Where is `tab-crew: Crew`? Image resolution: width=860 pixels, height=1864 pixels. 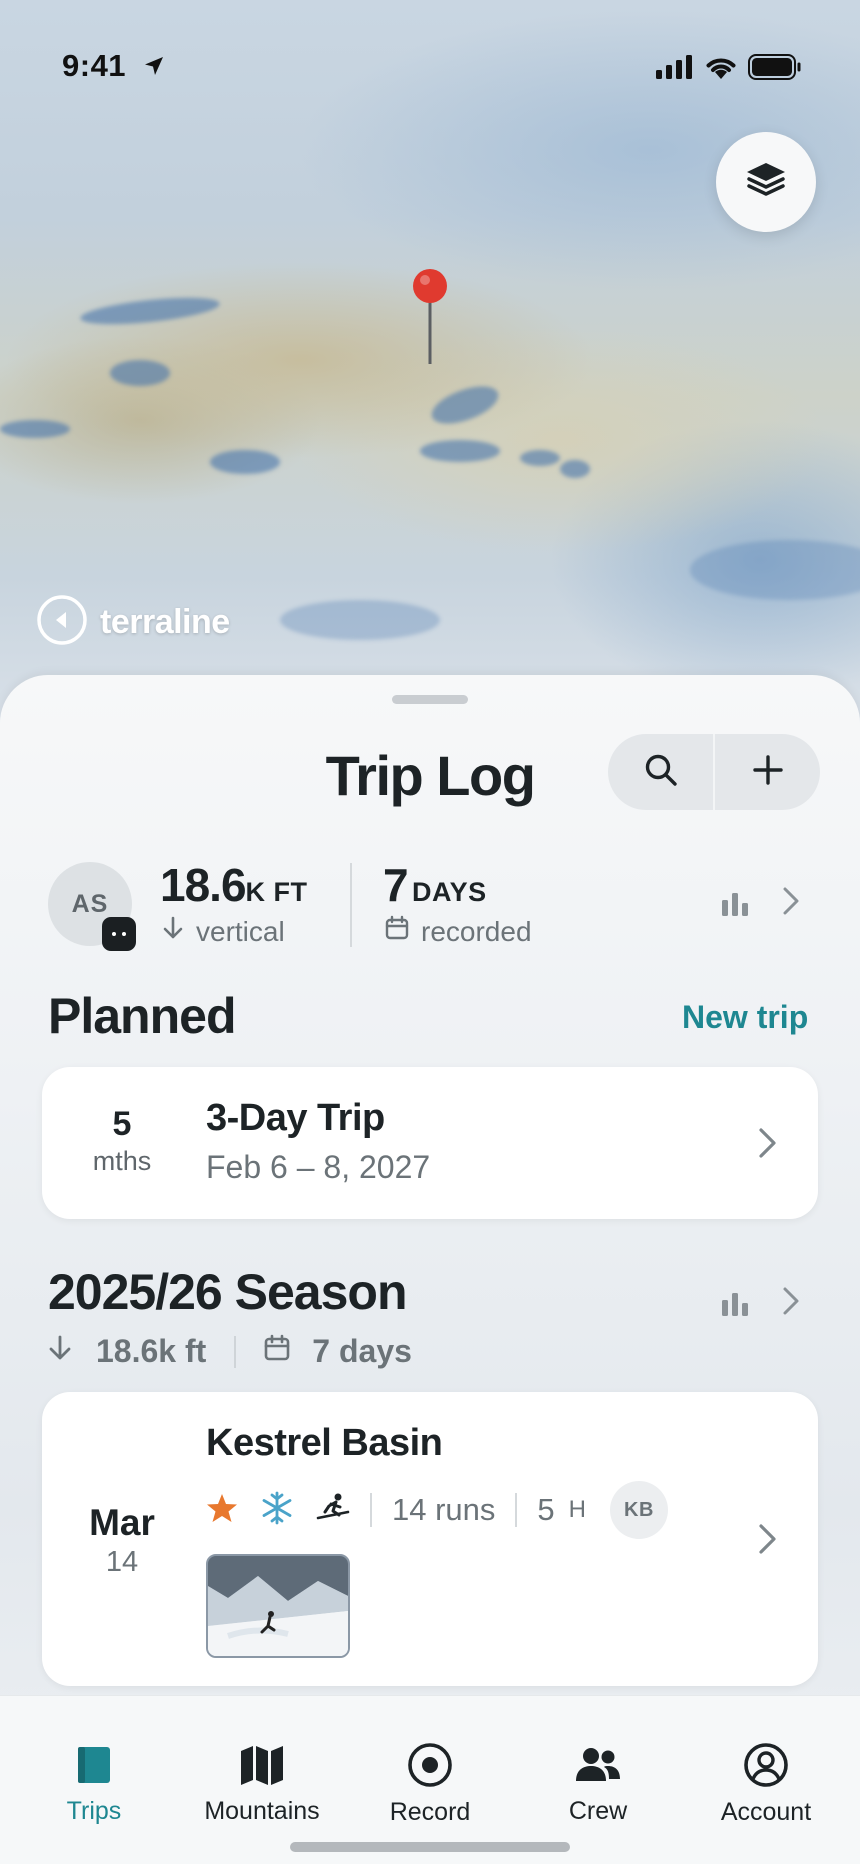 tab-crew: Crew is located at coordinates (598, 1761).